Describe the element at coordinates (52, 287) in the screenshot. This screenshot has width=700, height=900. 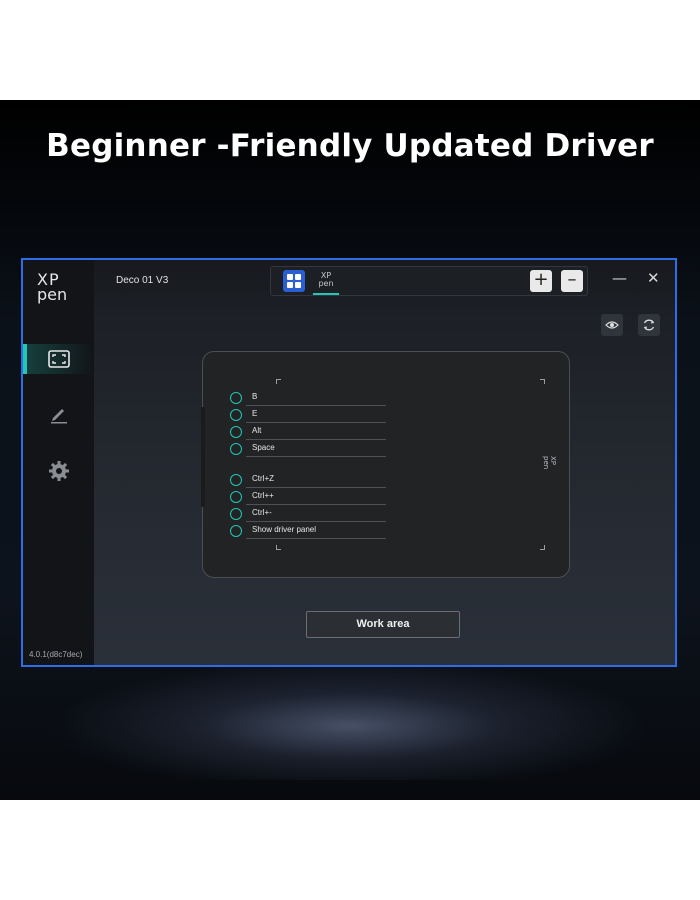
I see `xppen-logo: XP pen` at that location.